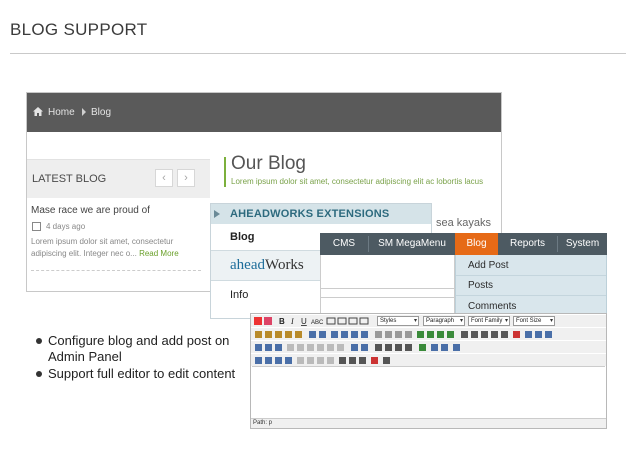  What do you see at coordinates (534, 321) in the screenshot?
I see `font-size-select: Font Size` at bounding box center [534, 321].